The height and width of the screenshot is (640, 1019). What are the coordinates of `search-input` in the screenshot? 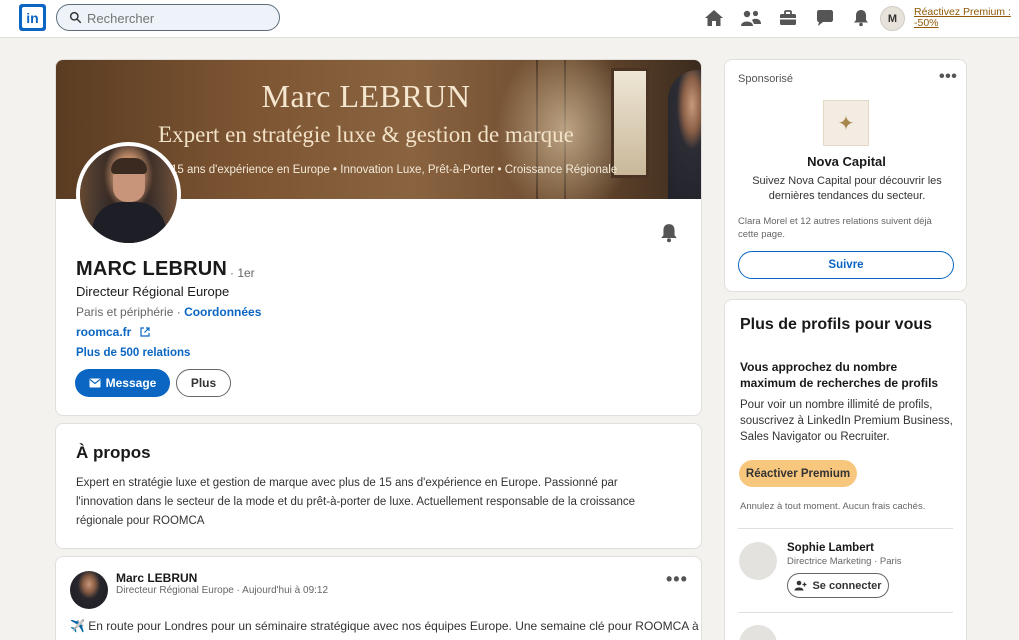 It's located at (177, 18).